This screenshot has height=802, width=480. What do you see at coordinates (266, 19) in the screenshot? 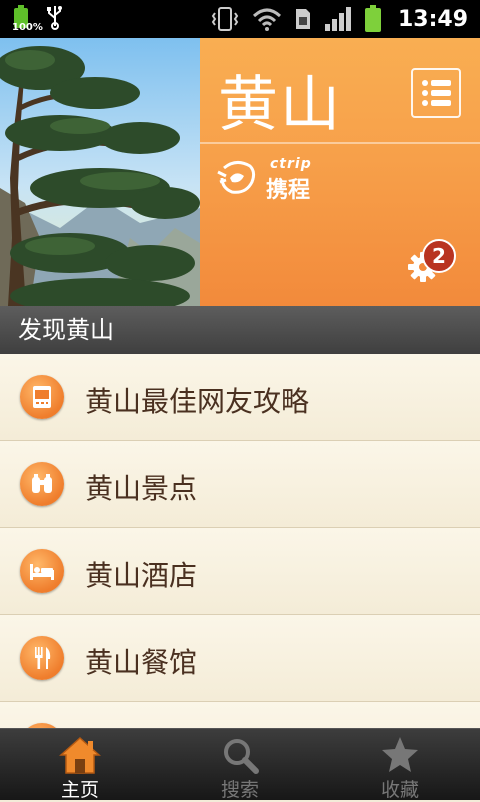
I see `wifi-icon` at bounding box center [266, 19].